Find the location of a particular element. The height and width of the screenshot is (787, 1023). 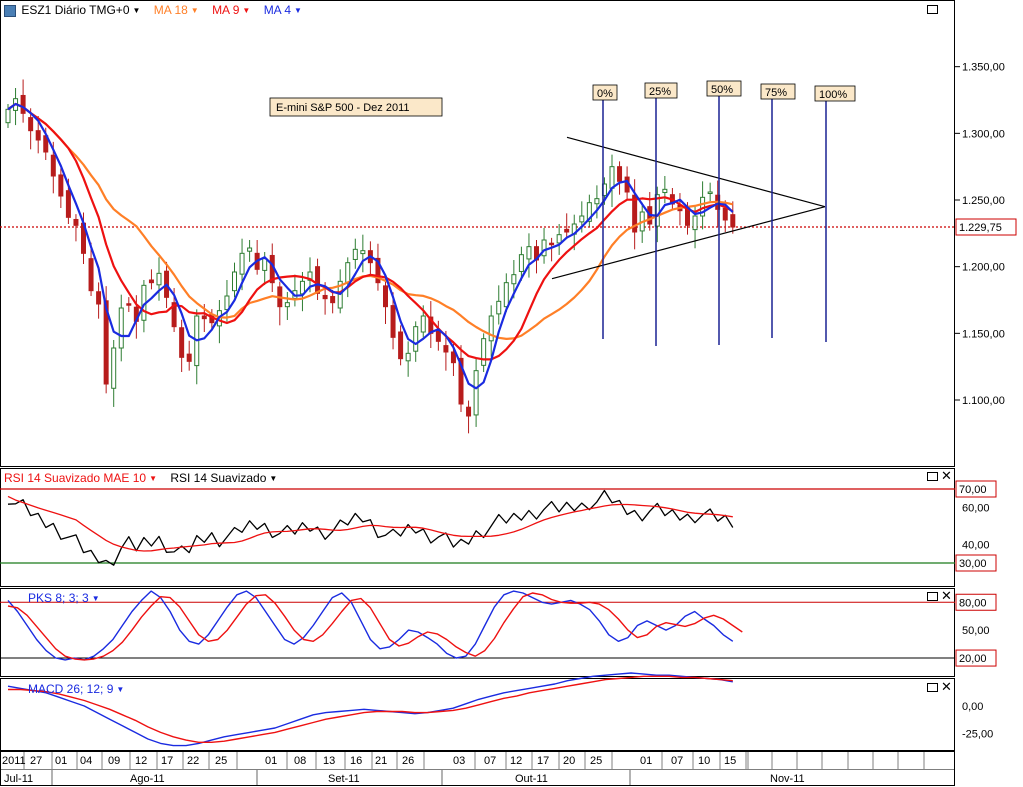

macd-maximize-icon is located at coordinates (932, 687).